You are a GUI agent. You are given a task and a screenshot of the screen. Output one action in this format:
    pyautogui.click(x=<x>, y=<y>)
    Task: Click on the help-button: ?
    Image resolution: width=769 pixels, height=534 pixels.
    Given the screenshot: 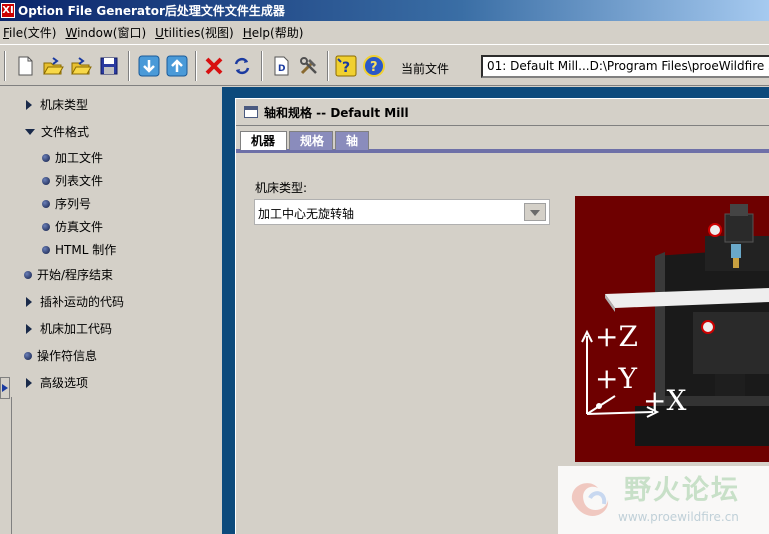 What is the action you would take?
    pyautogui.click(x=373, y=65)
    